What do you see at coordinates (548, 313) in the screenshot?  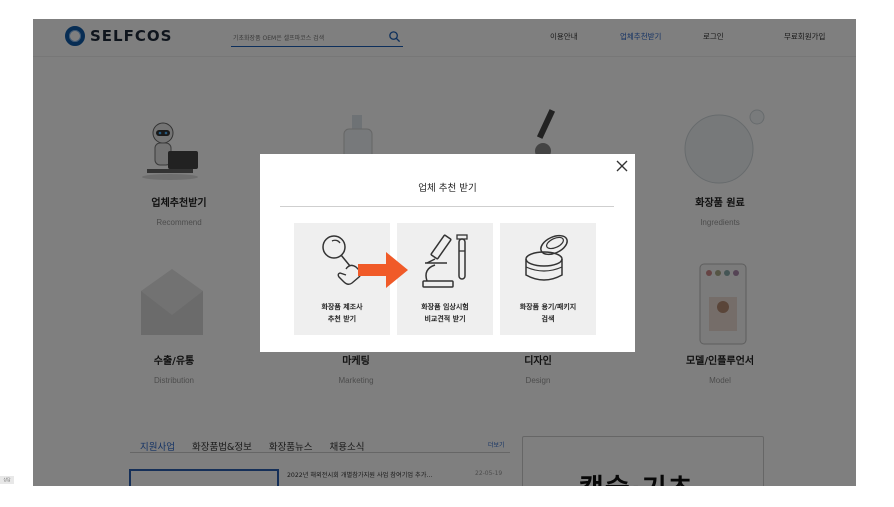 I see `card-label: 화장품 용기/패키지 검색` at bounding box center [548, 313].